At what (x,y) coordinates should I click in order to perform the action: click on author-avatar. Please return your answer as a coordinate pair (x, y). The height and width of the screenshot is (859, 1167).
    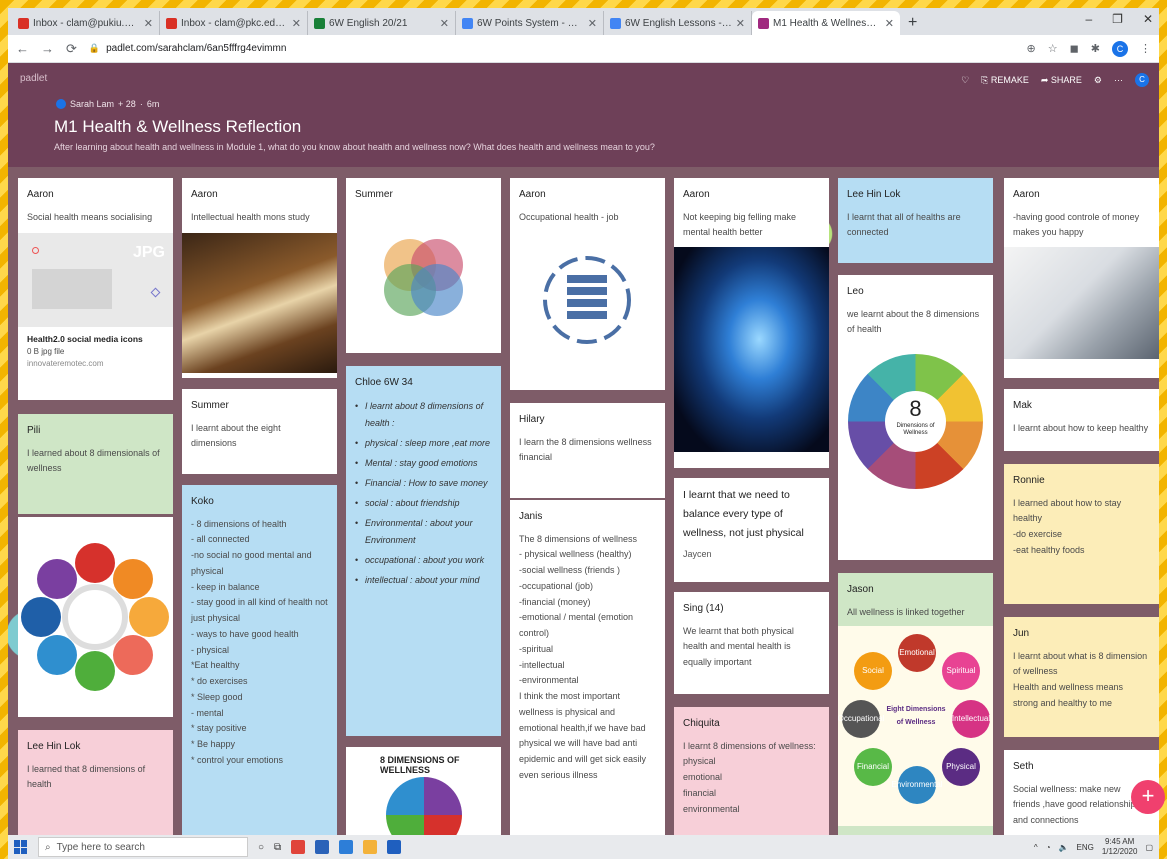
    Looking at the image, I should click on (61, 104).